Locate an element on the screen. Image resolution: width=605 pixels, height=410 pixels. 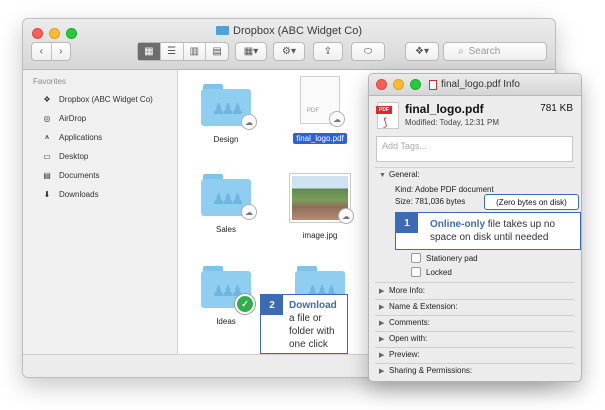
zoom-button is located at coordinates (415, 84).